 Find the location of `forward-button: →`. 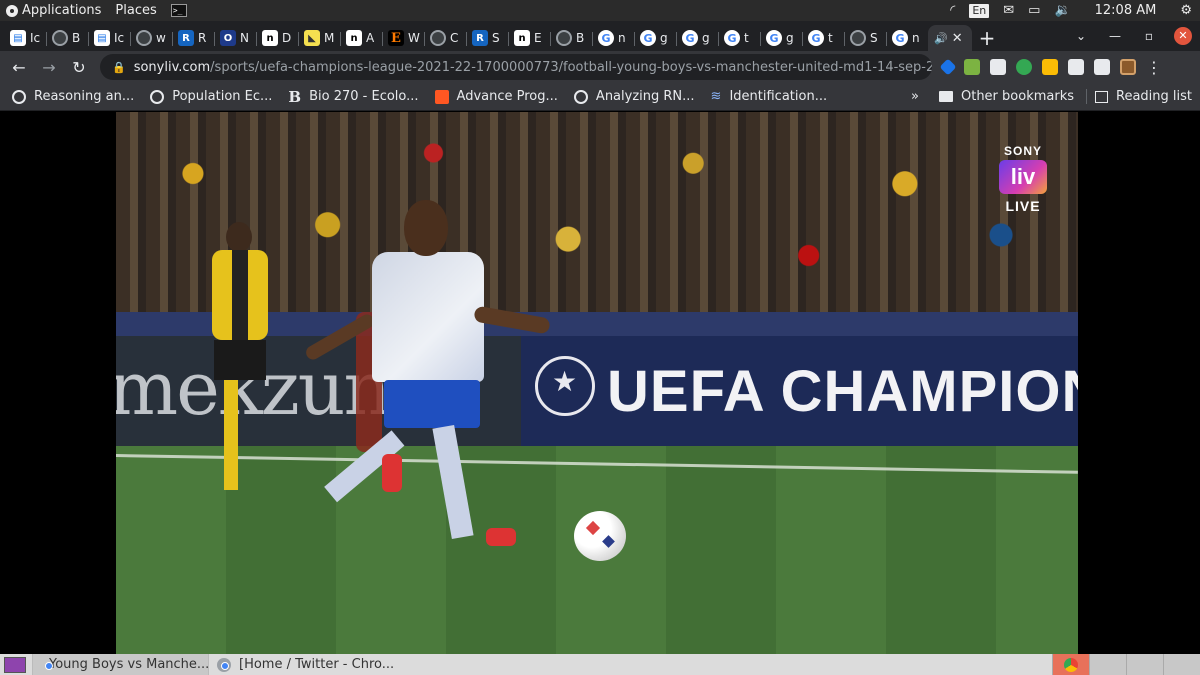

forward-button: → is located at coordinates (49, 67).